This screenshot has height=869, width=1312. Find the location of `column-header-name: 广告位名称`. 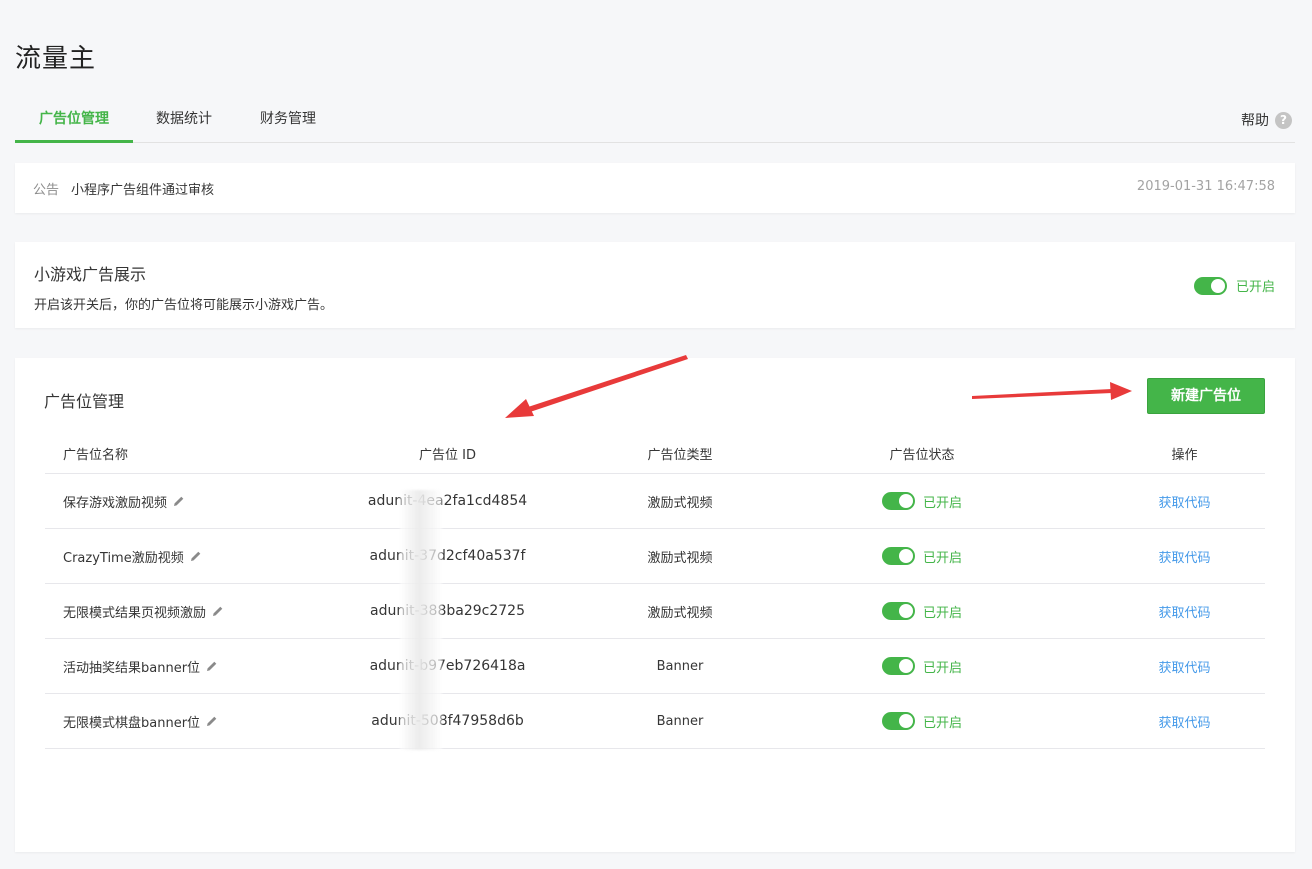

column-header-name: 广告位名称 is located at coordinates (96, 455).